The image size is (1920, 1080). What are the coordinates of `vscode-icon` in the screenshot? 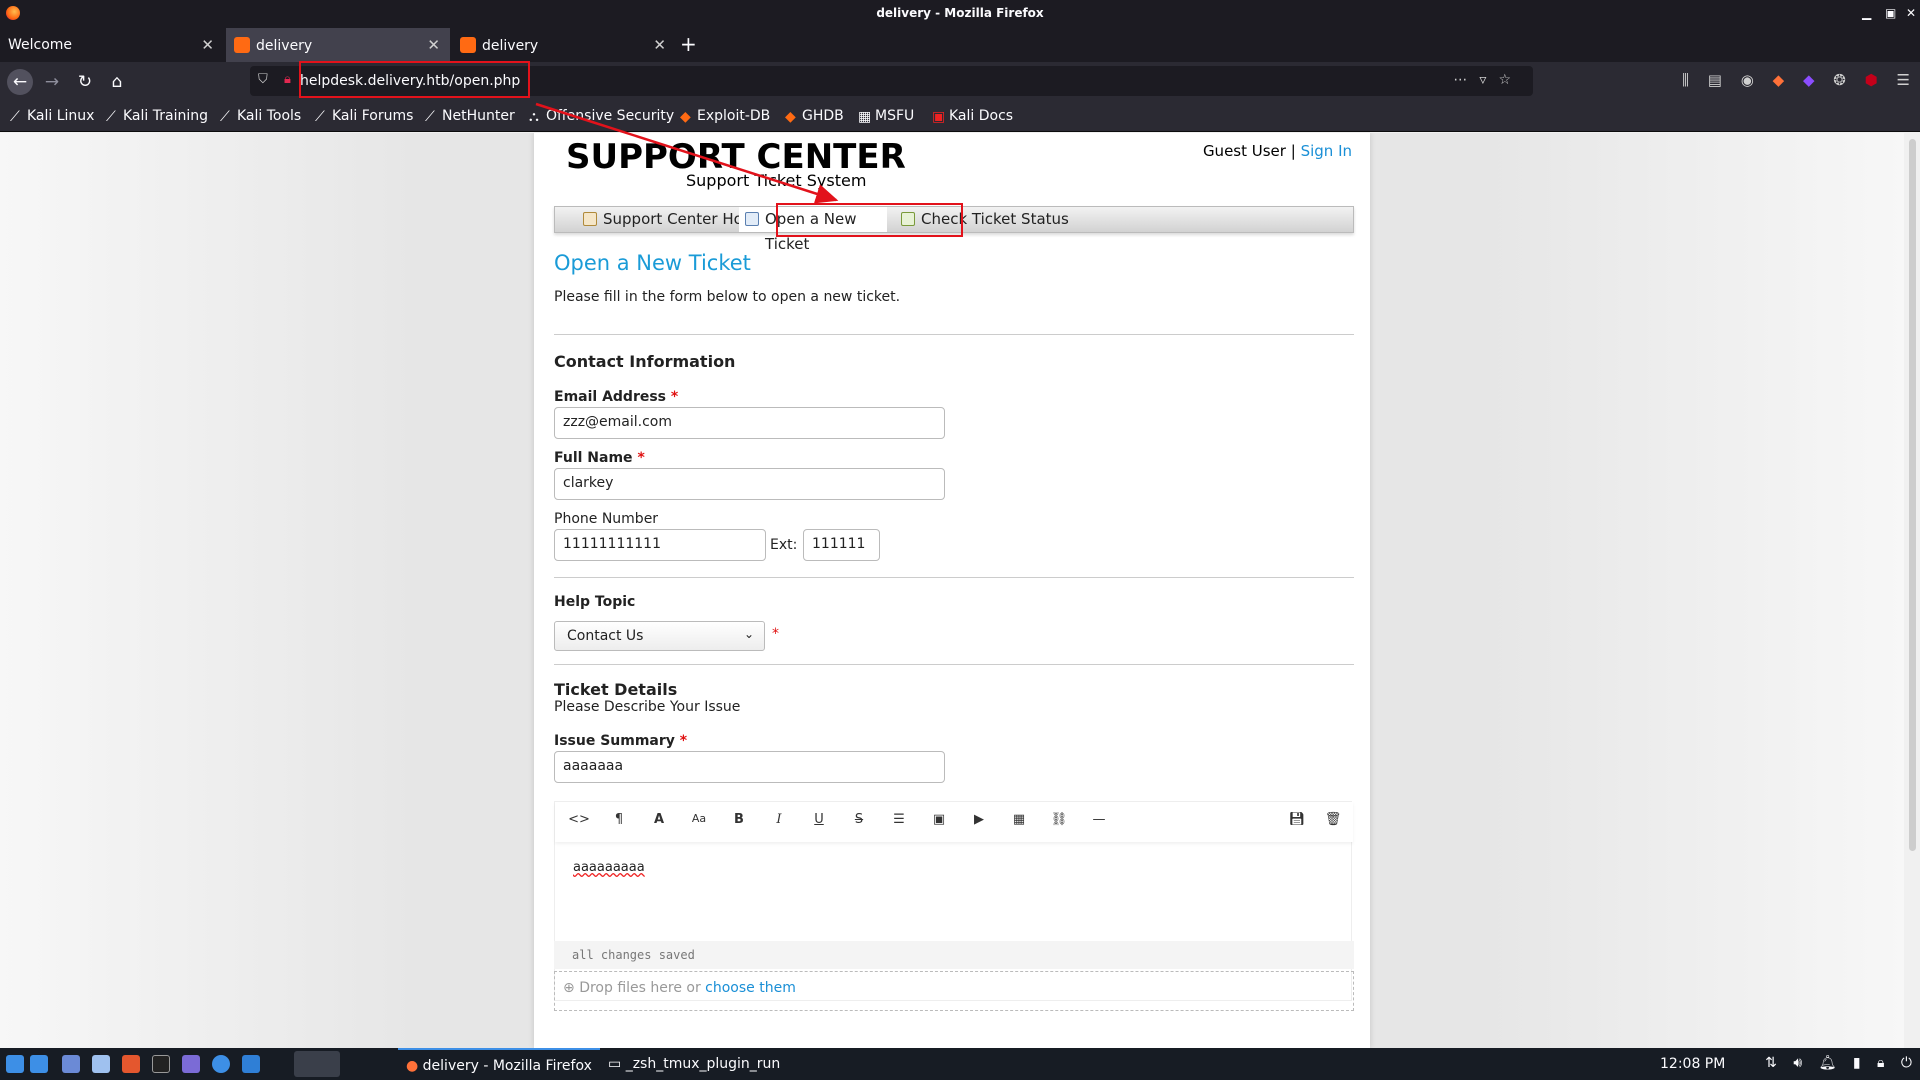 It's located at (251, 1064).